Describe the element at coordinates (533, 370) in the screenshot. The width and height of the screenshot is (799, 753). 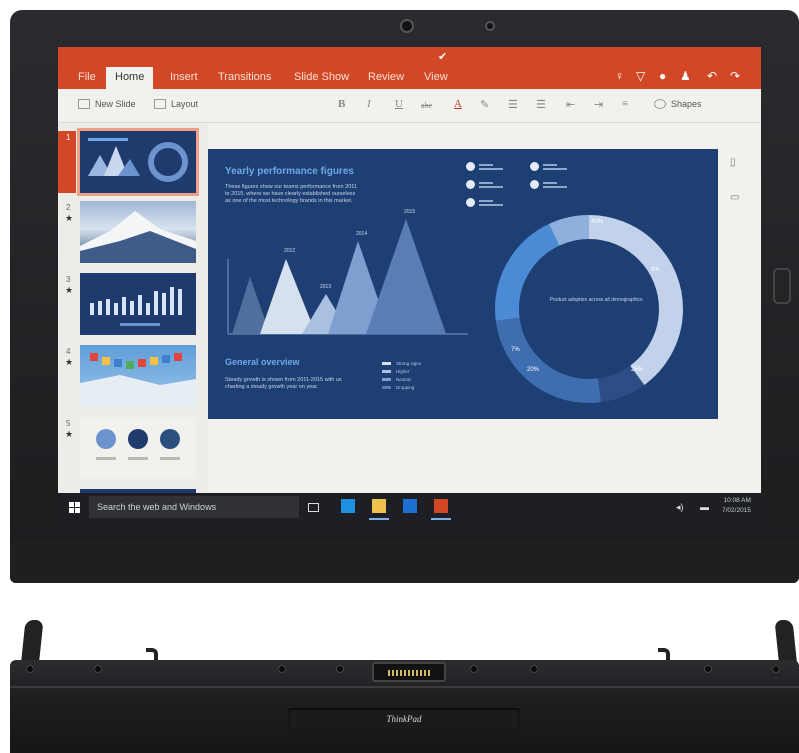
I see `donut-label: 20%` at that location.